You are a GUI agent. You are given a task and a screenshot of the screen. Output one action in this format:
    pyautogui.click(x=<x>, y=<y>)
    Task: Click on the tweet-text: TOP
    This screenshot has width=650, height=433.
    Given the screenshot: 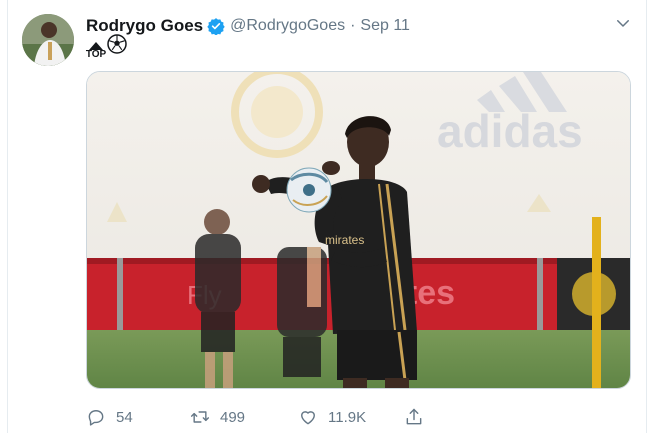 What is the action you would take?
    pyautogui.click(x=106, y=47)
    